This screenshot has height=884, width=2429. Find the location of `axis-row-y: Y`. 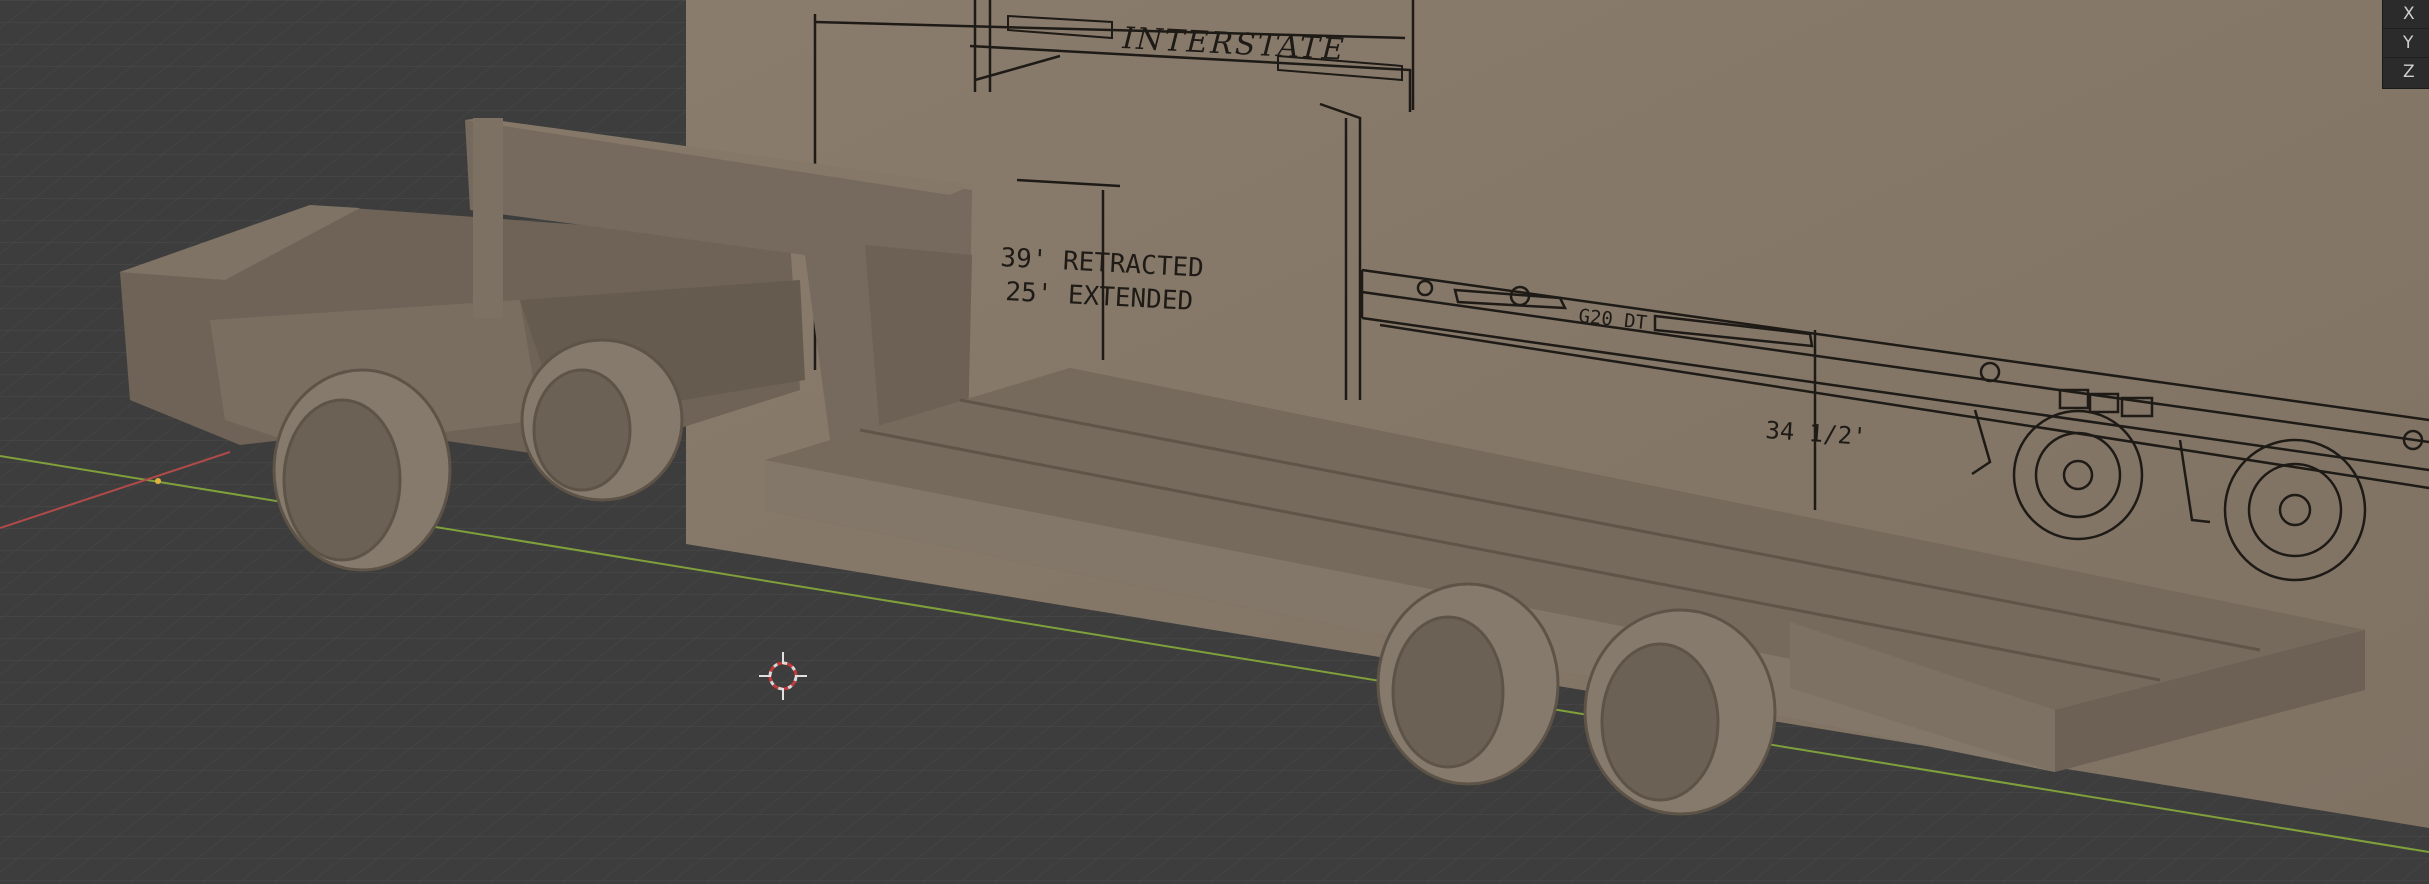

axis-row-y: Y is located at coordinates (2406, 43).